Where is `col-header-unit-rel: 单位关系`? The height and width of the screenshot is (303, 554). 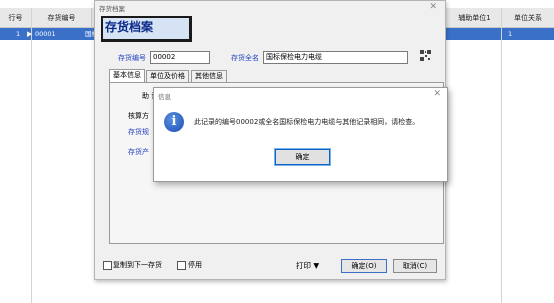 col-header-unit-rel: 单位关系 is located at coordinates (528, 18).